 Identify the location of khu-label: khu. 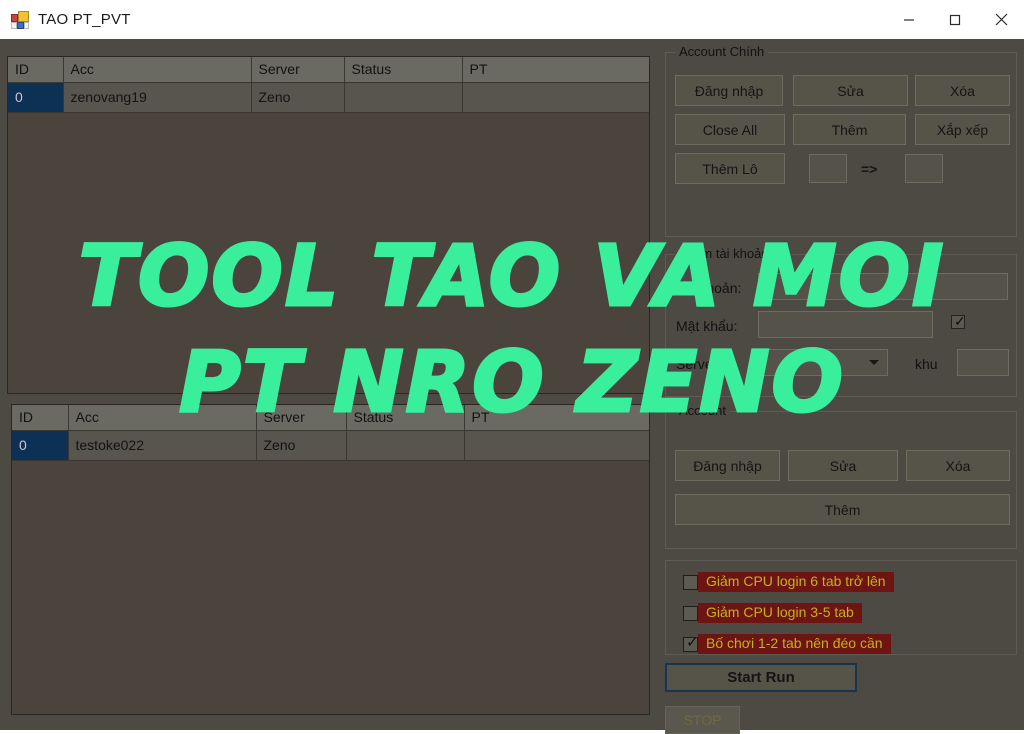
(926, 364).